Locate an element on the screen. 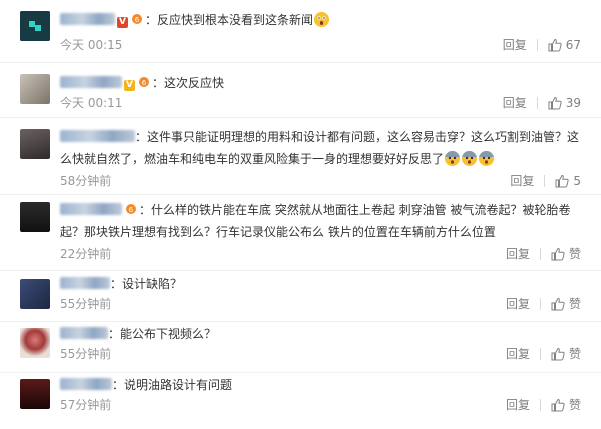  comment-item: V 6 ：这次反应快 今天 00:11 回复 39 is located at coordinates (300, 90).